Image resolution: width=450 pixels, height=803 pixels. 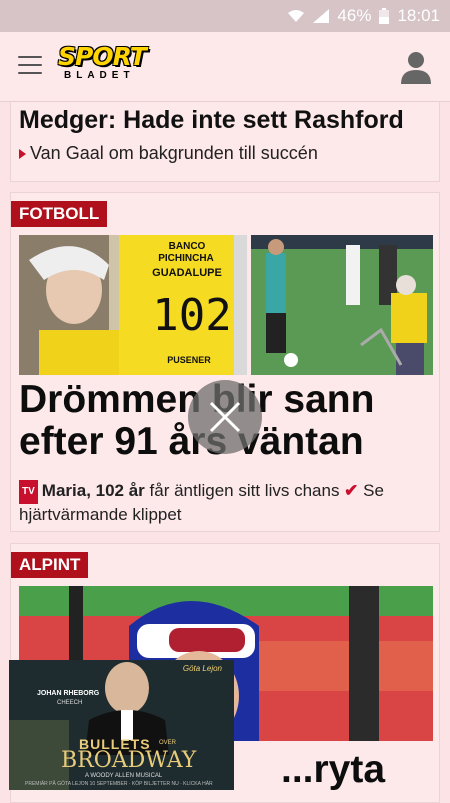 What do you see at coordinates (186, 258) in the screenshot?
I see `shirt-sponsor-bank-2: PICHINCHA` at bounding box center [186, 258].